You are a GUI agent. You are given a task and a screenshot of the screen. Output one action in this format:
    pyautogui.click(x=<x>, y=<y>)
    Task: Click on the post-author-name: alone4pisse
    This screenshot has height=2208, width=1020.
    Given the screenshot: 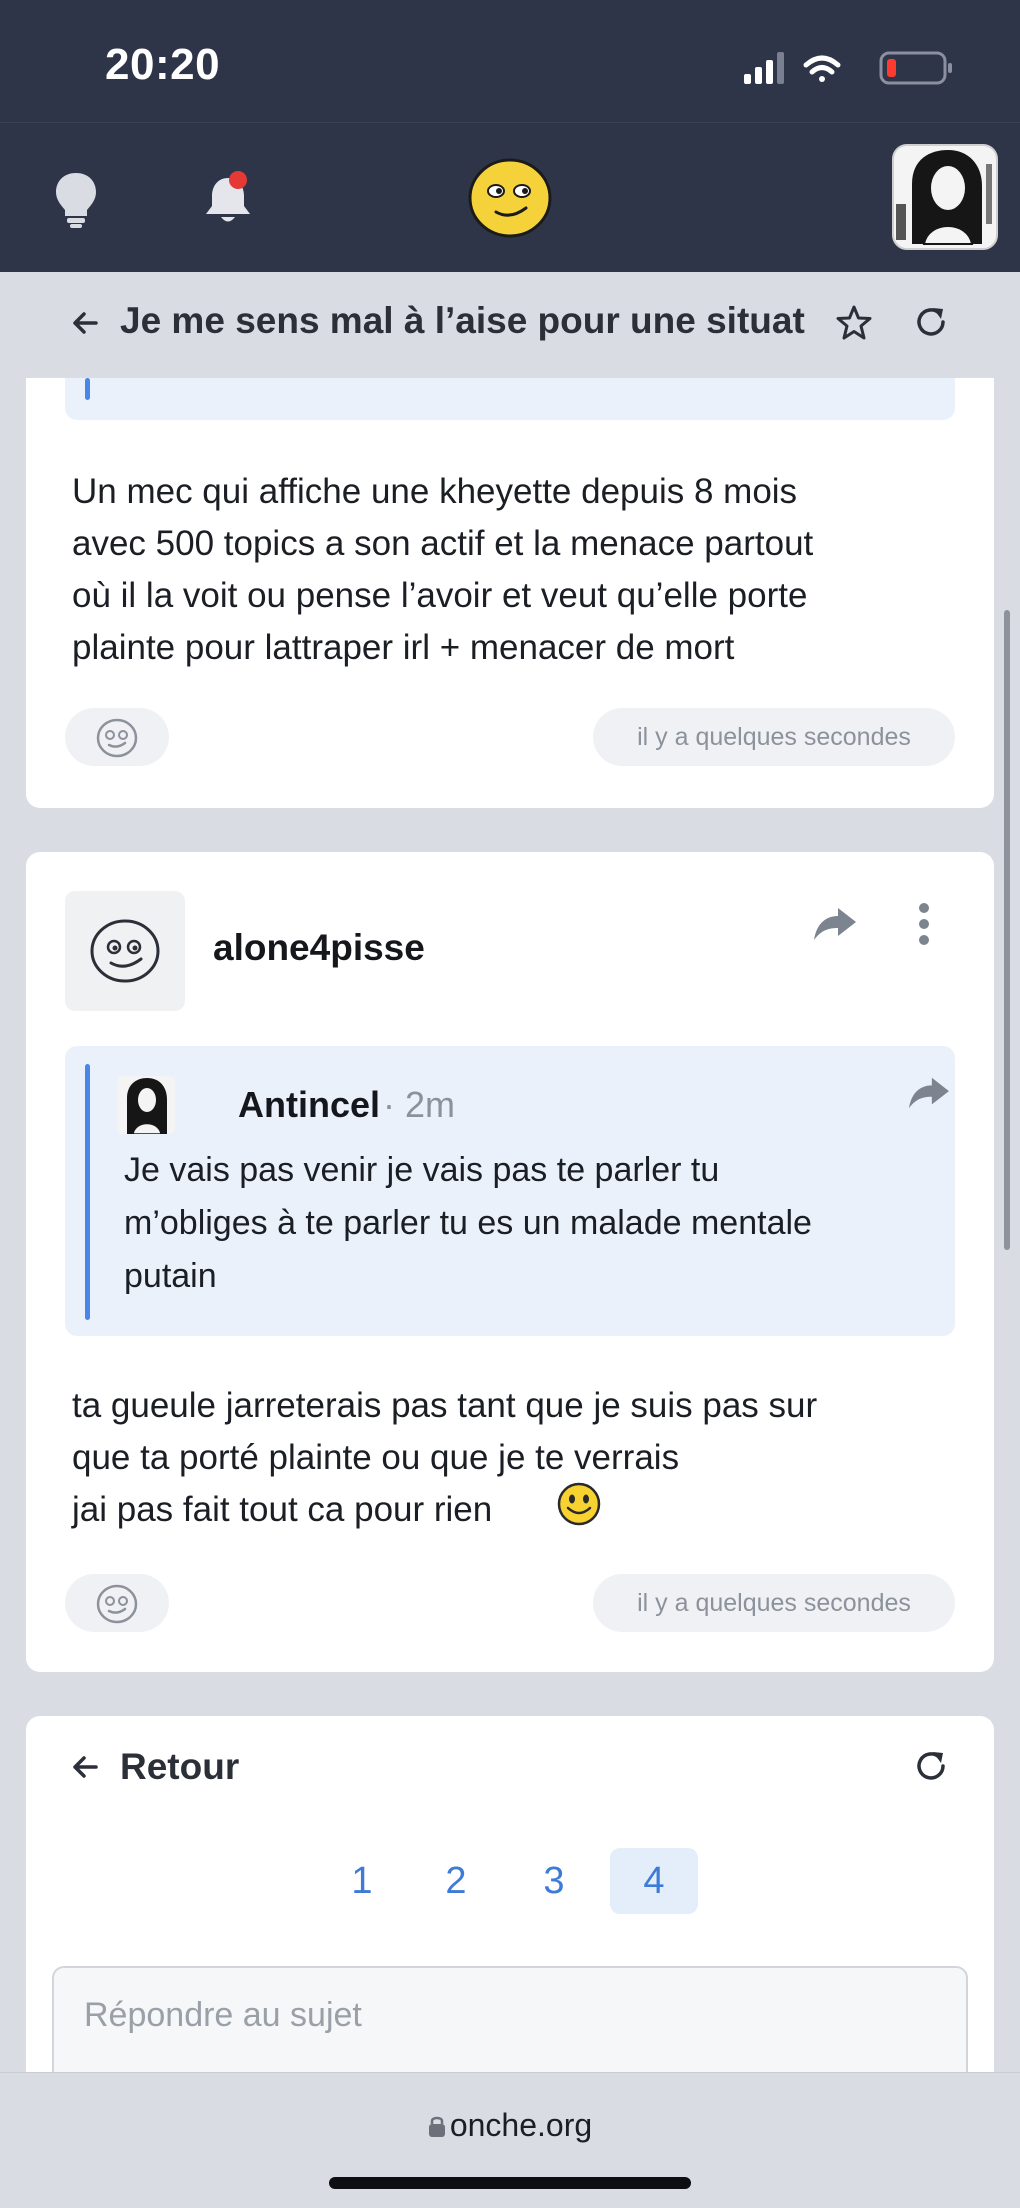 What is the action you would take?
    pyautogui.click(x=319, y=948)
    